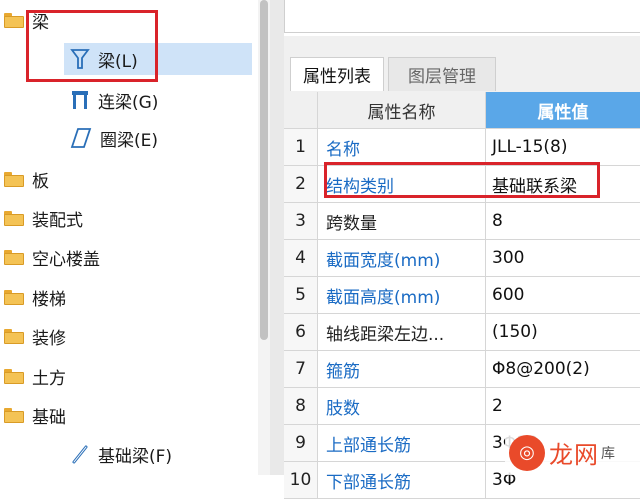 Image resolution: width=640 pixels, height=499 pixels. What do you see at coordinates (608, 453) in the screenshot?
I see `watermark-suffix: 库` at bounding box center [608, 453].